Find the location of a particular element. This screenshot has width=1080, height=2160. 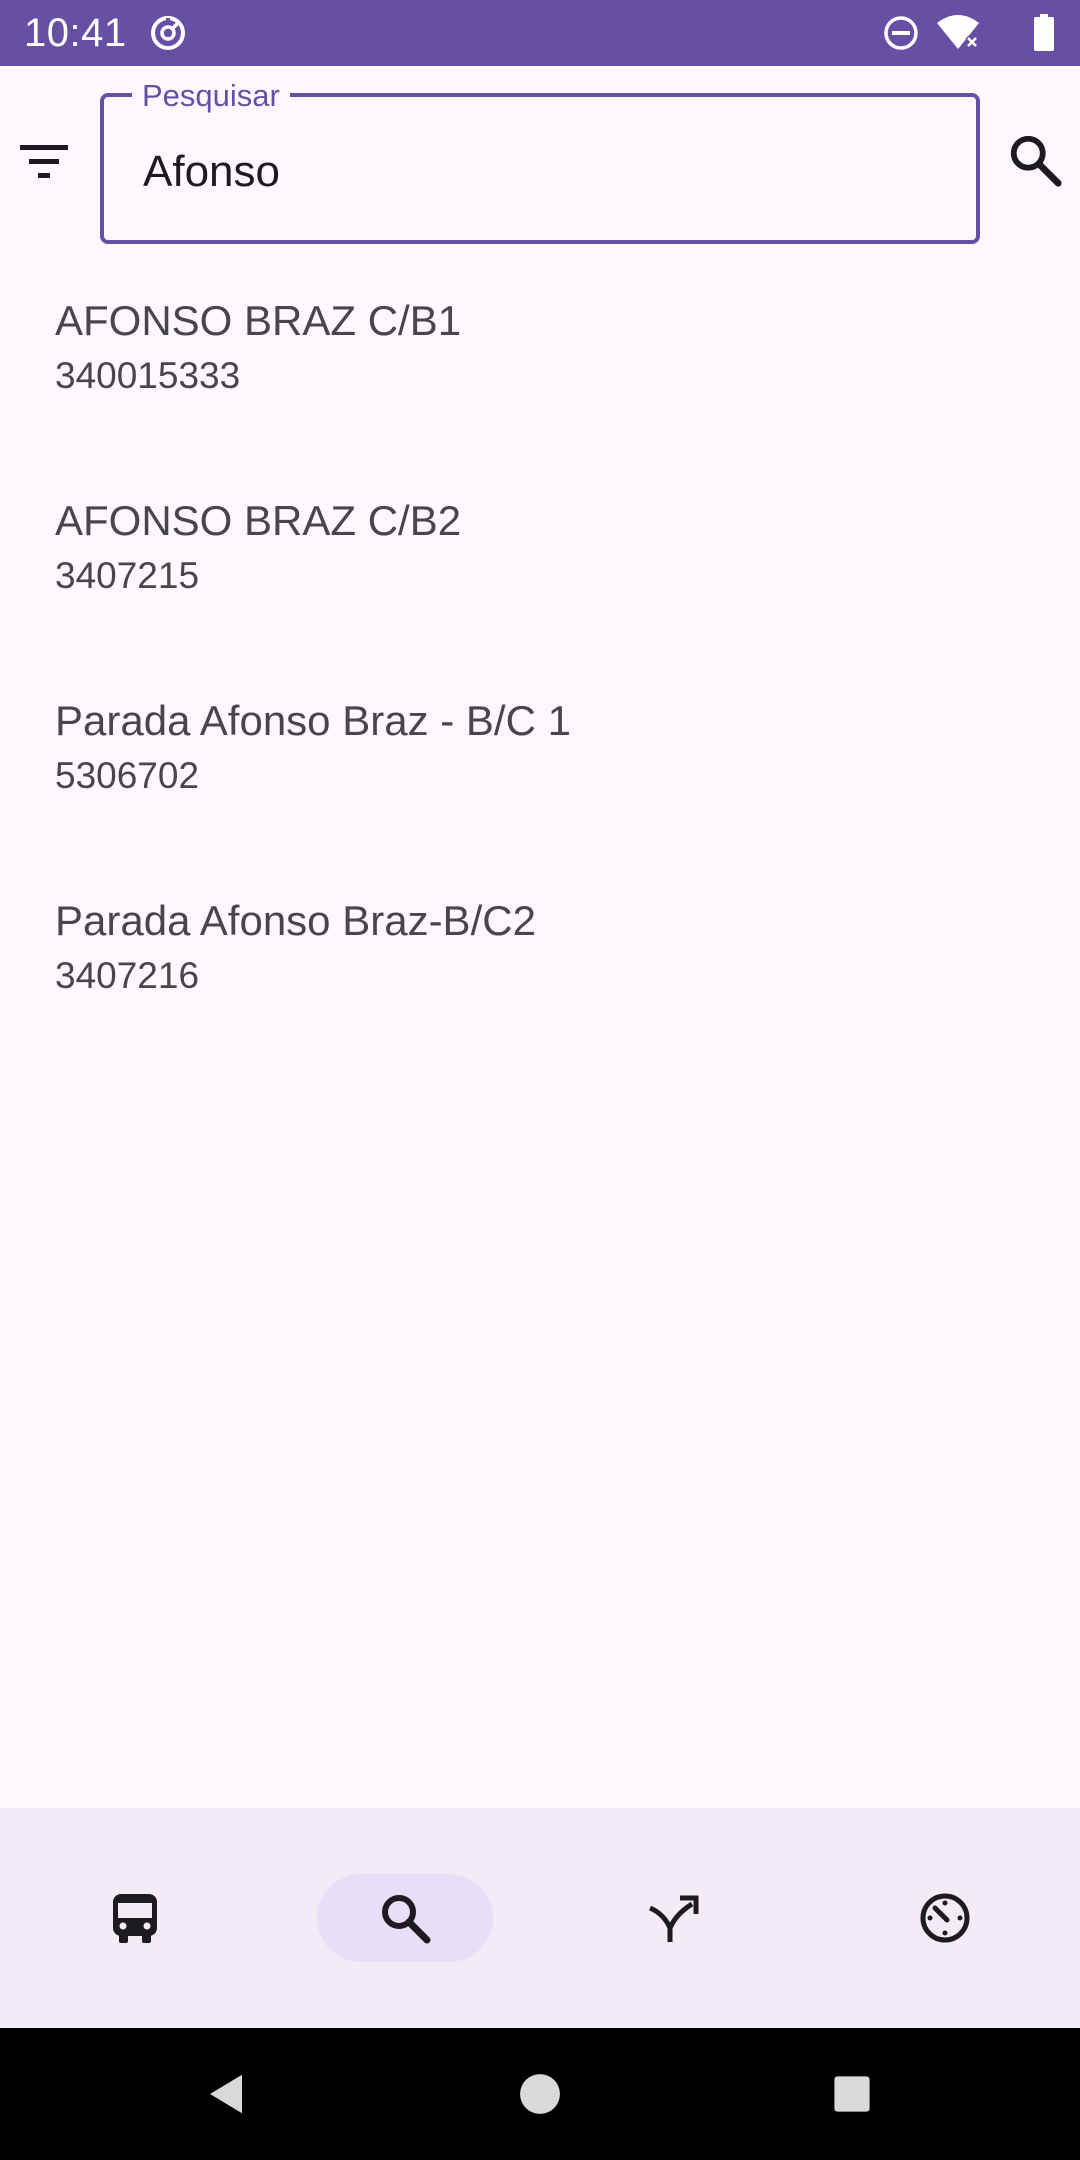

status-time: 10:41 is located at coordinates (75, 33).